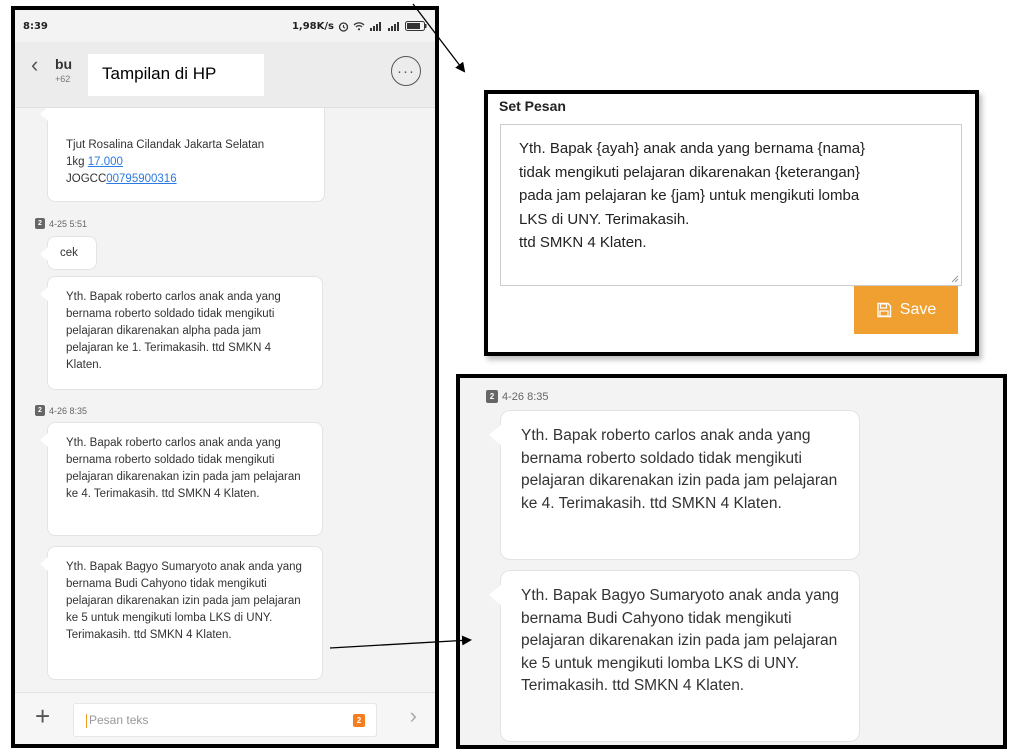 The width and height of the screenshot is (1016, 754). What do you see at coordinates (176, 75) in the screenshot?
I see `caption-label: Tampilan di HP` at bounding box center [176, 75].